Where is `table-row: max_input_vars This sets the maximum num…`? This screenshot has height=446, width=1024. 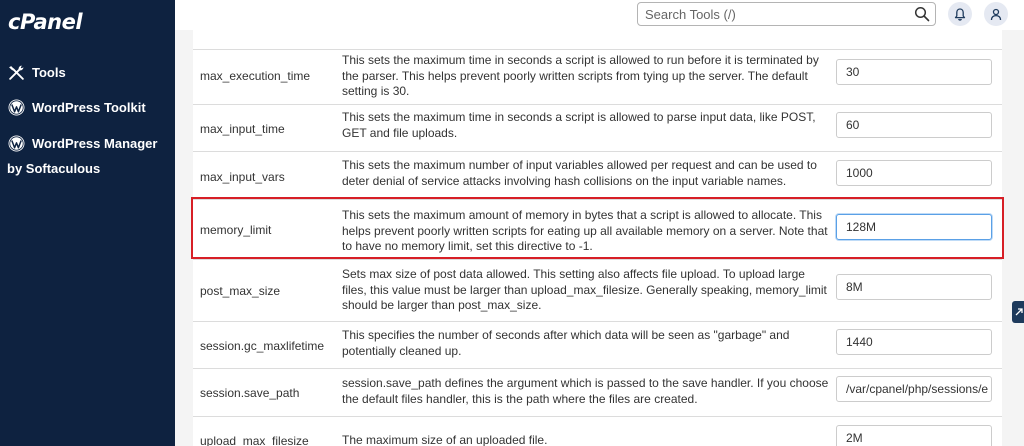
table-row: max_input_vars This sets the maximum num… is located at coordinates (597, 175).